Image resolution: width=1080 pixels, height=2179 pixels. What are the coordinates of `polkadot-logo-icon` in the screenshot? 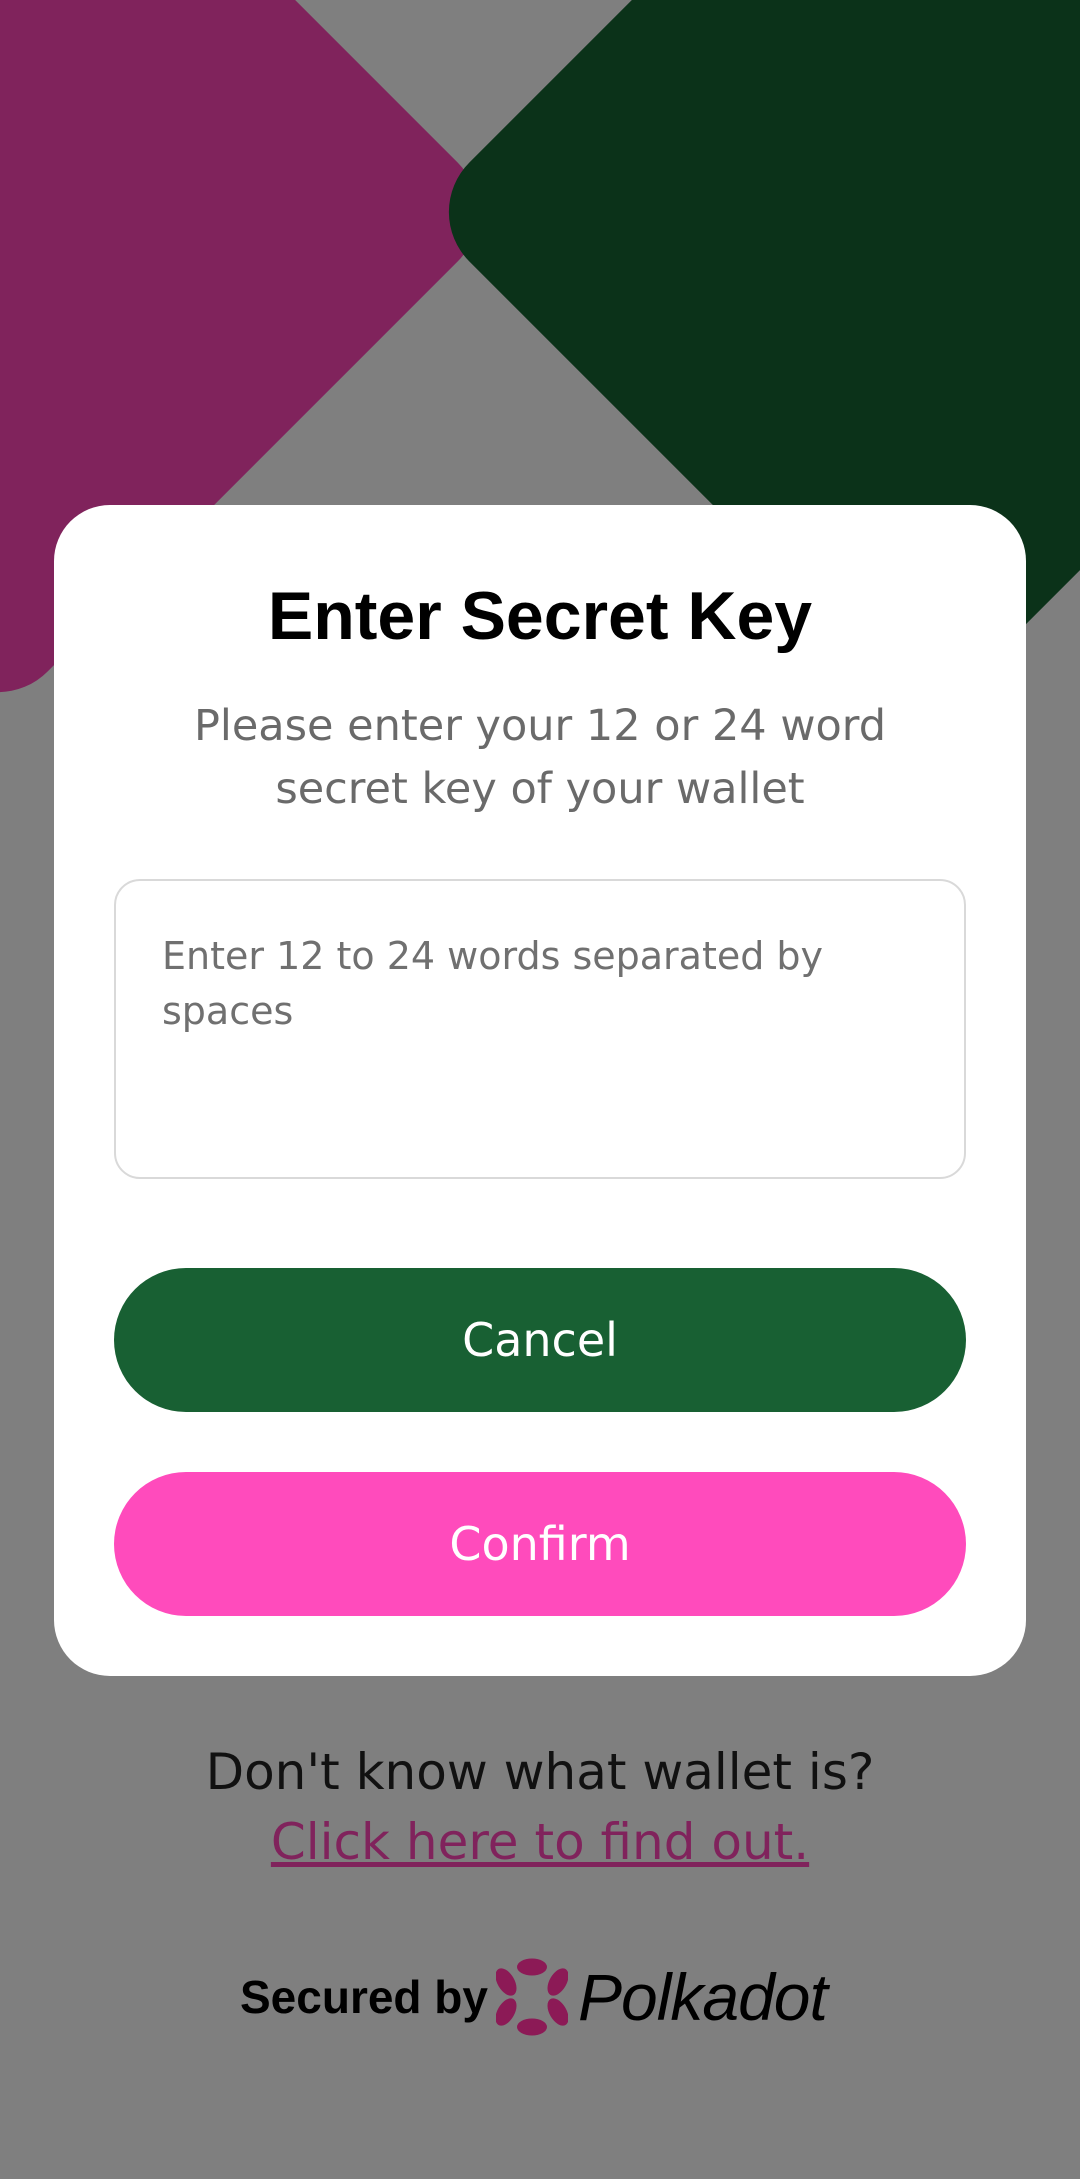 It's located at (532, 1997).